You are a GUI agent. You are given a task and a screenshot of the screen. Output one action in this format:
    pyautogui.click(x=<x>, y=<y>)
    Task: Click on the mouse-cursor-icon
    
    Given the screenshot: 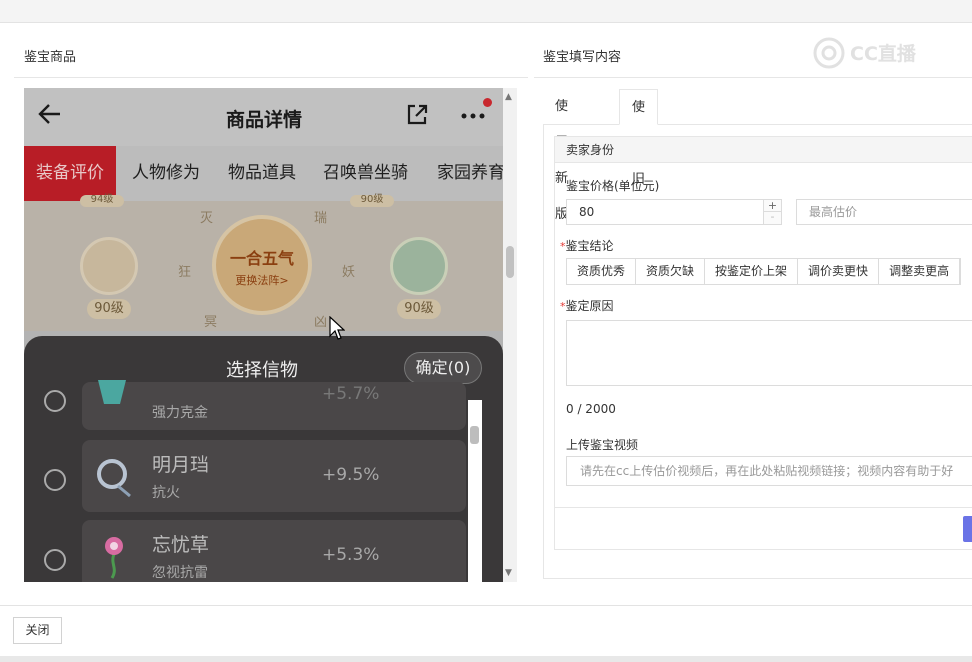 What is the action you would take?
    pyautogui.click(x=337, y=328)
    